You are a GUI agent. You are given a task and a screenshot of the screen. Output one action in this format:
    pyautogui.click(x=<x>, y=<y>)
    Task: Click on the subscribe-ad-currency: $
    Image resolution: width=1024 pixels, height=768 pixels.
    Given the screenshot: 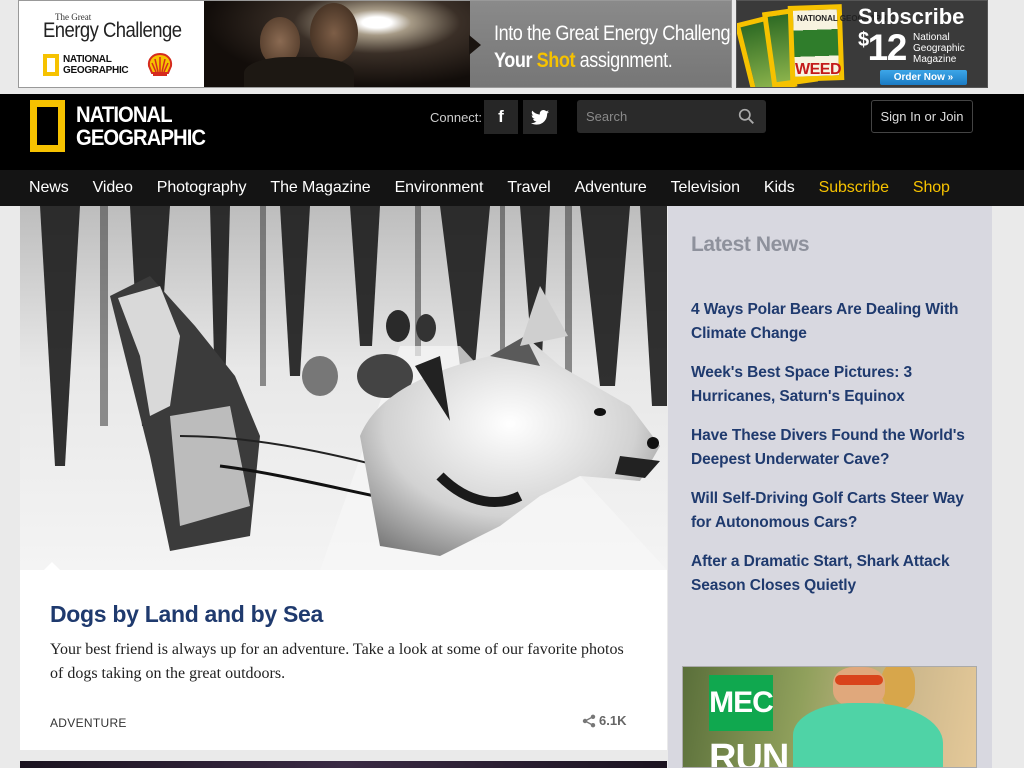 What is the action you would take?
    pyautogui.click(x=863, y=40)
    